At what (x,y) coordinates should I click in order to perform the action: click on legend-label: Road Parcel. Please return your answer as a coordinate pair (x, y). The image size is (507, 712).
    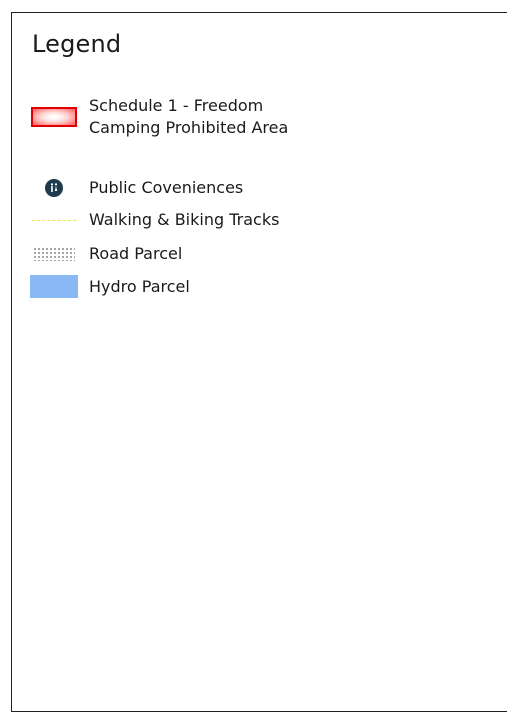
    Looking at the image, I should click on (136, 253).